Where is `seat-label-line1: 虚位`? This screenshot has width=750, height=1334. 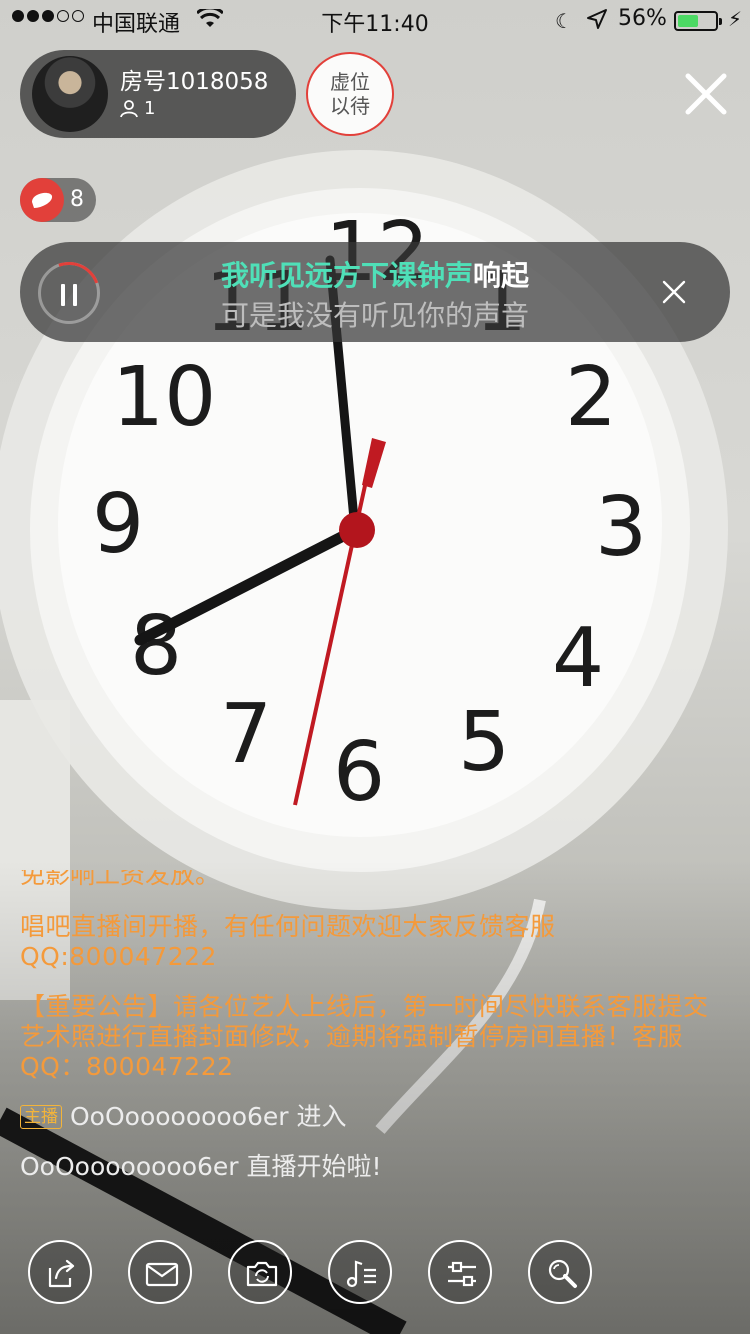
seat-label-line1: 虚位 is located at coordinates (350, 82).